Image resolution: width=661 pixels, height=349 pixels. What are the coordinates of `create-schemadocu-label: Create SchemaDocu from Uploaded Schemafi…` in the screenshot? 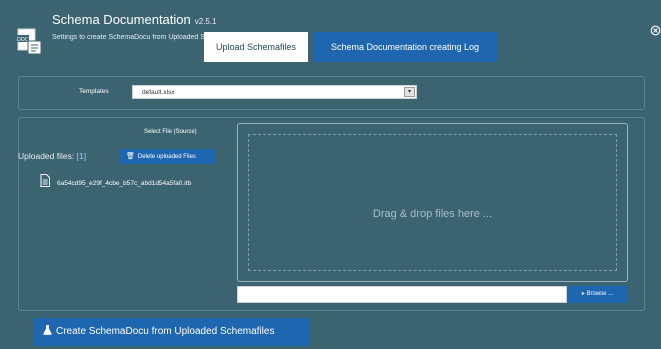 It's located at (165, 331).